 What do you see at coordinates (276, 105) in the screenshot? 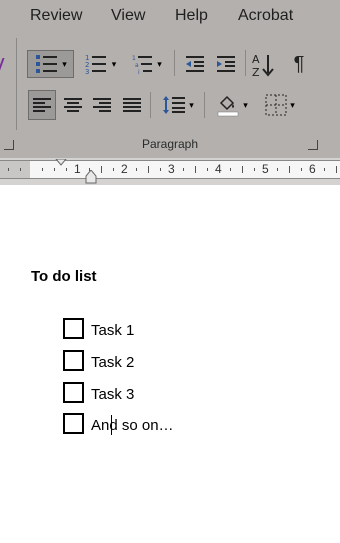
I see `borders-icon` at bounding box center [276, 105].